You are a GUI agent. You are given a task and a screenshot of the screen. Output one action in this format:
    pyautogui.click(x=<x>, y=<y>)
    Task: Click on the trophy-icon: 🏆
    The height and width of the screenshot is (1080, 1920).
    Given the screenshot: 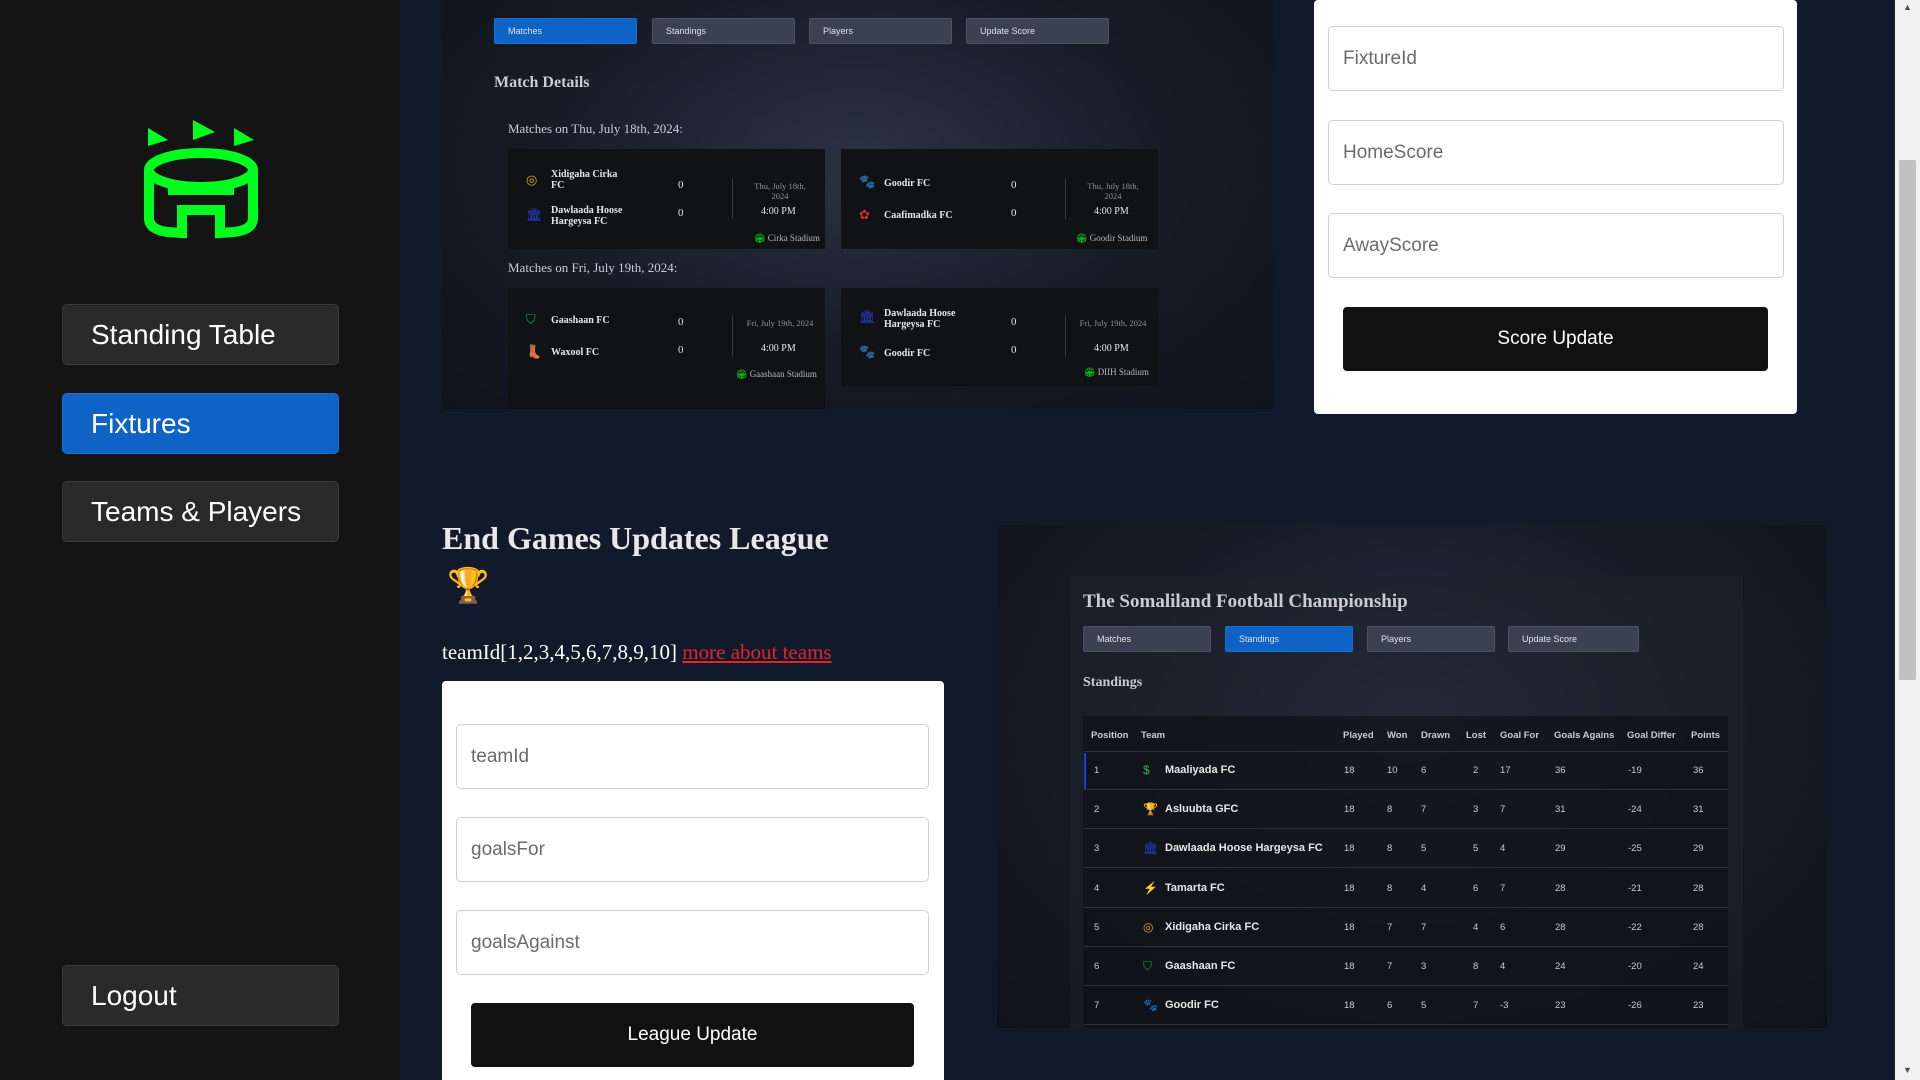 What is the action you would take?
    pyautogui.click(x=468, y=586)
    